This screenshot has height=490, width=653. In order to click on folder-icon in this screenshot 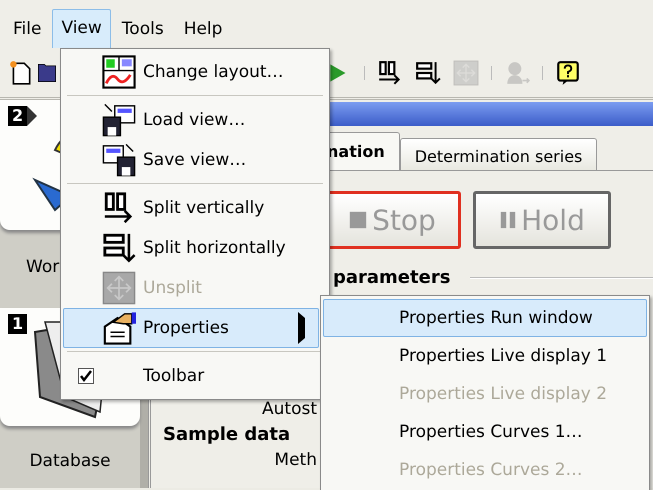, I will do `click(47, 73)`.